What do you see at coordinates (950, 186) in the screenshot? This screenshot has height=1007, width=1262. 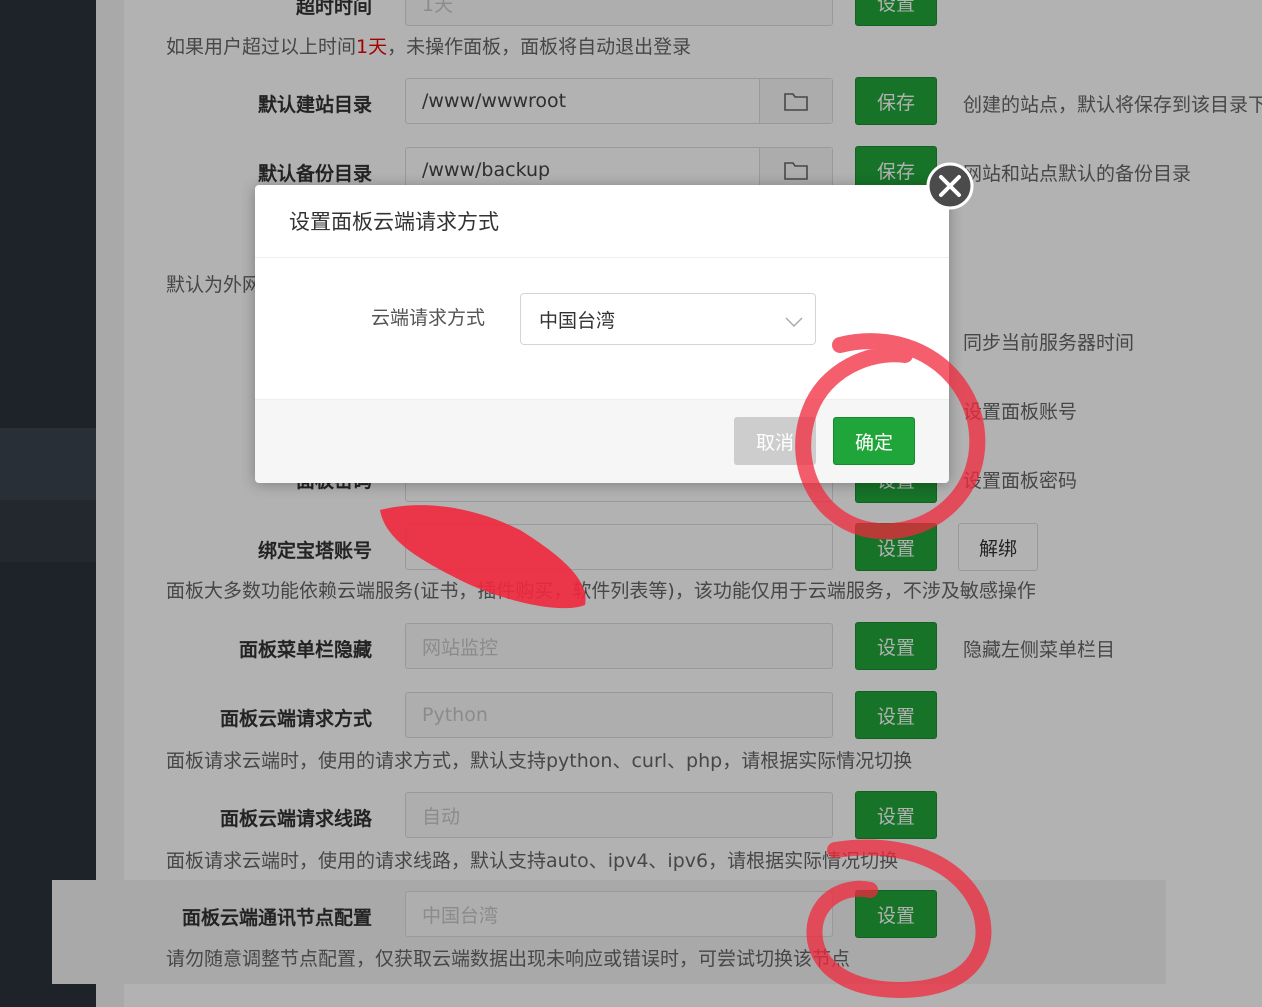 I see `close-icon` at bounding box center [950, 186].